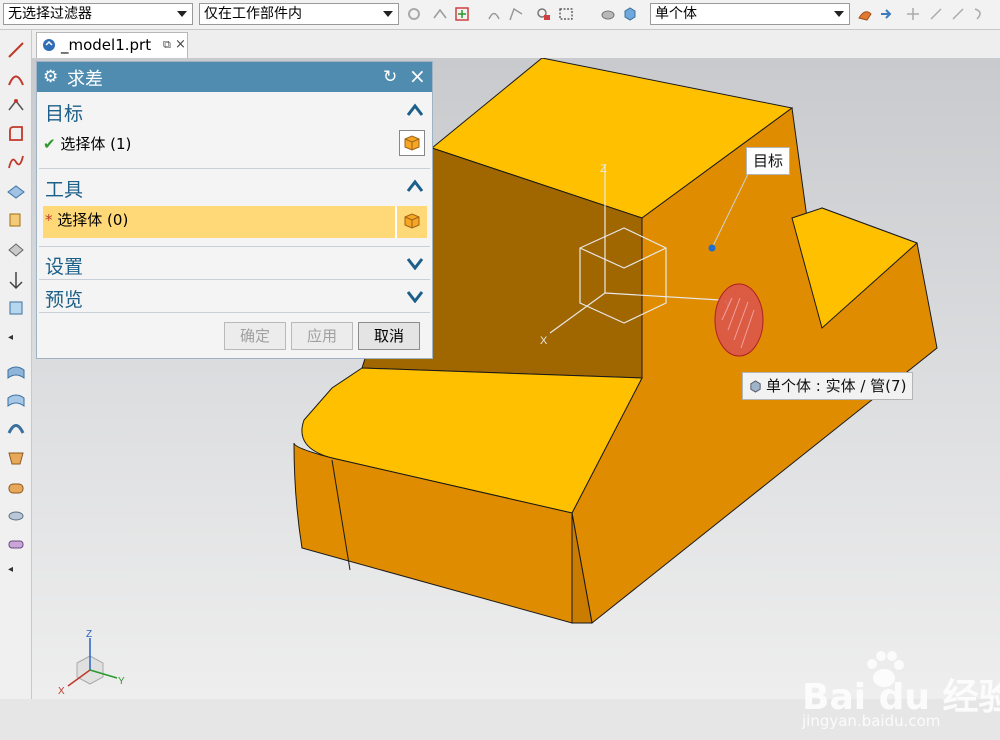  What do you see at coordinates (936, 14) in the screenshot?
I see `line-end-icon` at bounding box center [936, 14].